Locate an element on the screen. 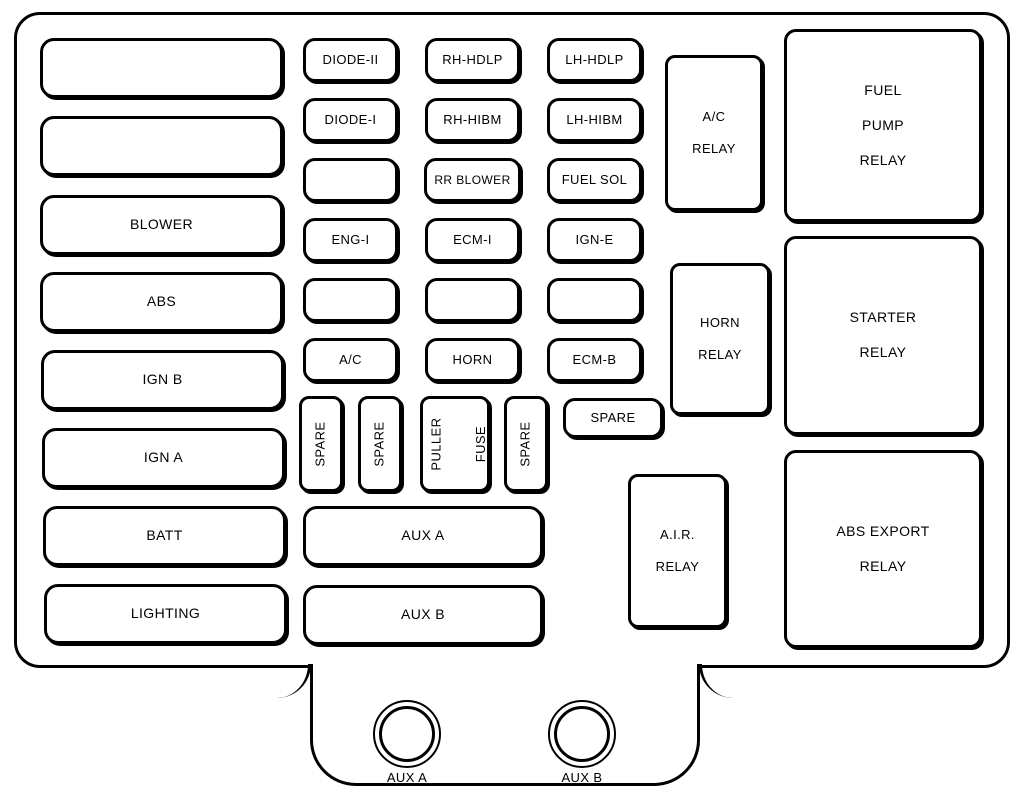 This screenshot has width=1024, height=810. terminal-label: AUX B is located at coordinates (582, 777).